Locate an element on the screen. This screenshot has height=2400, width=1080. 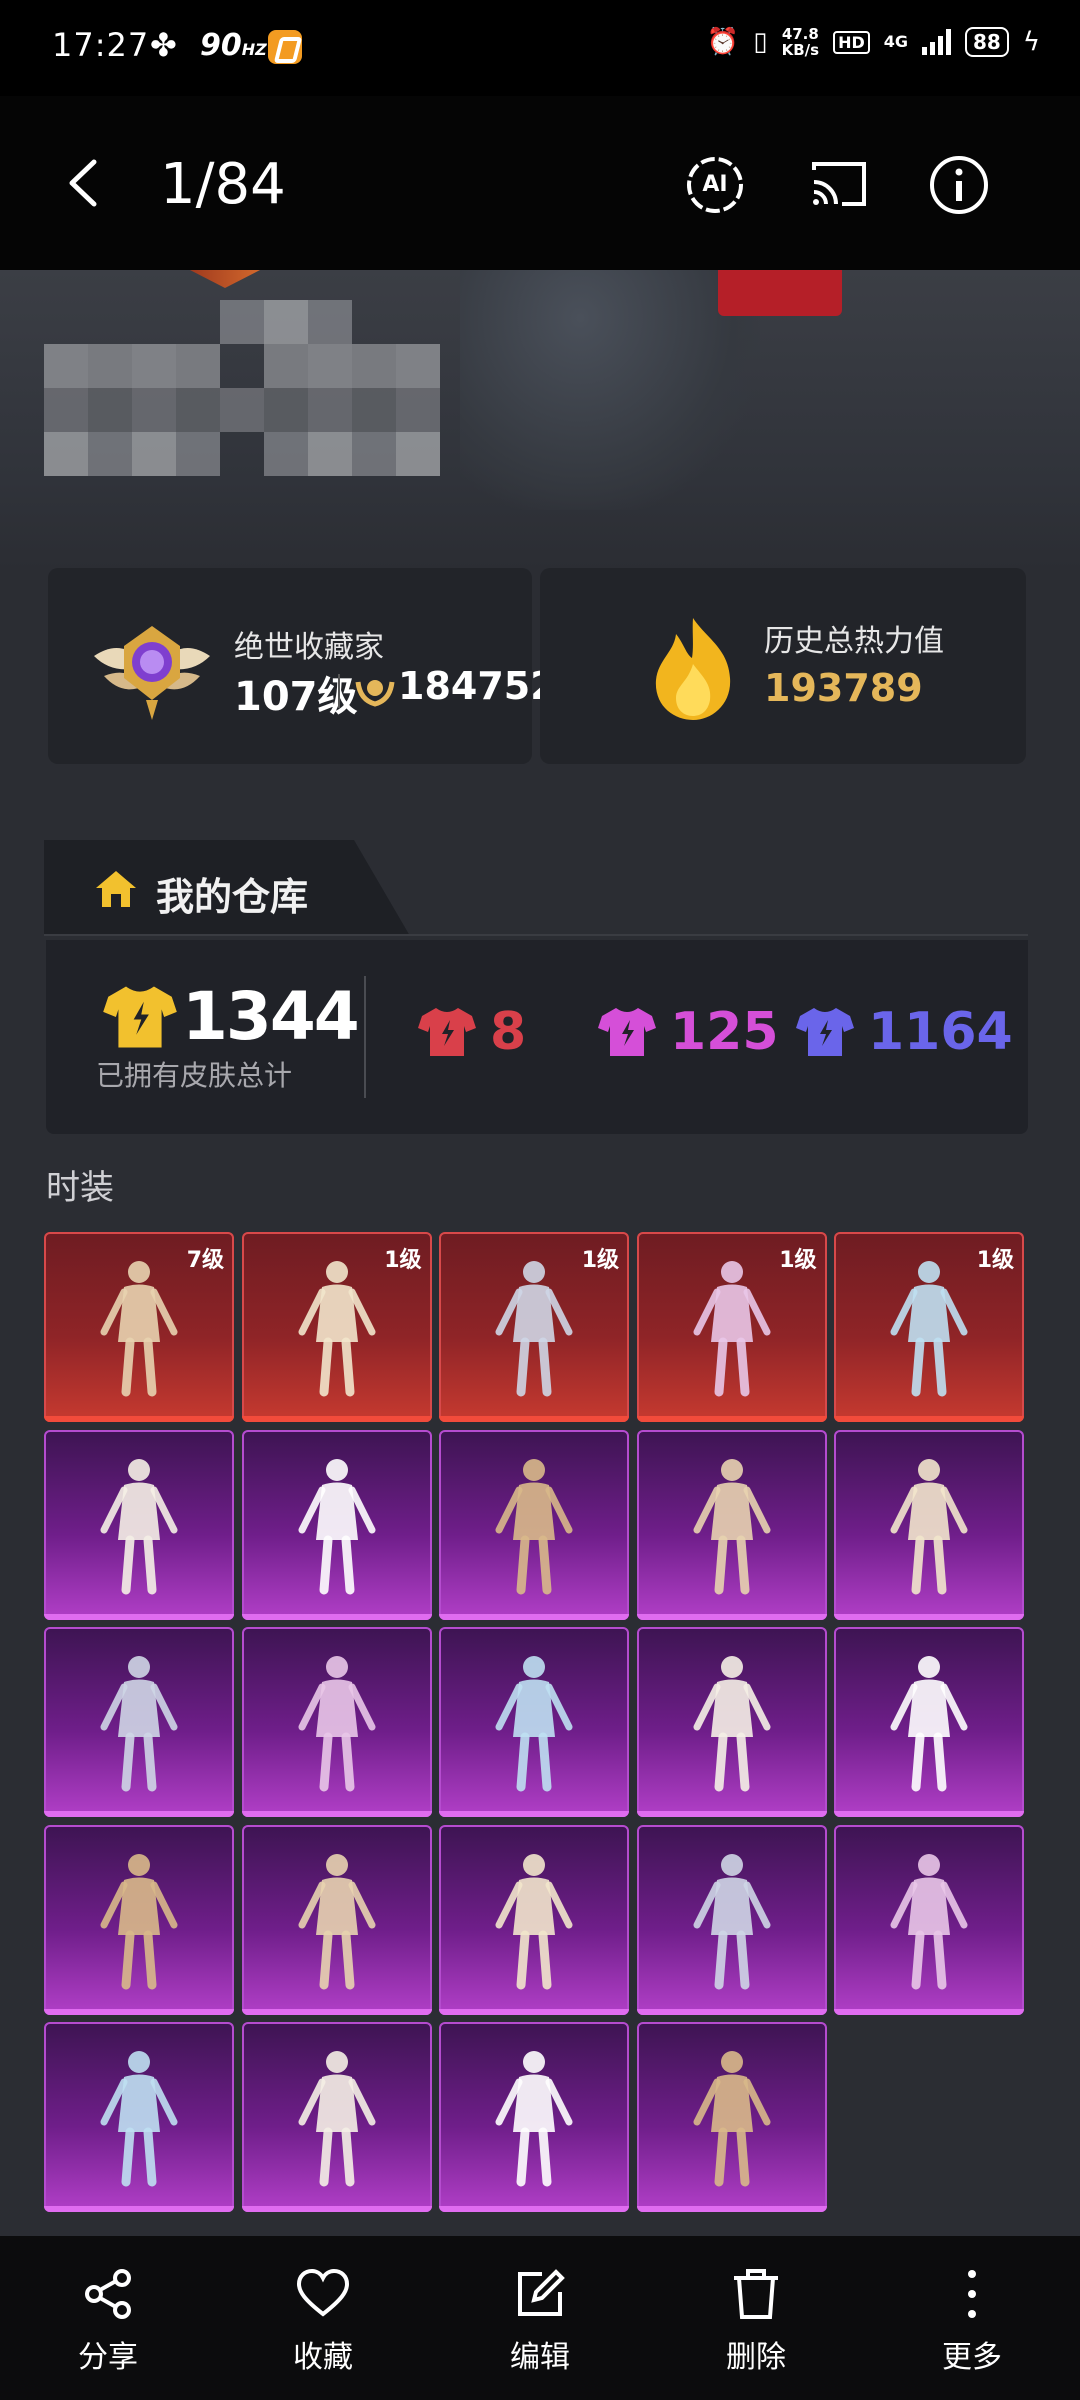
more-vertical-icon is located at coordinates (972, 2294).